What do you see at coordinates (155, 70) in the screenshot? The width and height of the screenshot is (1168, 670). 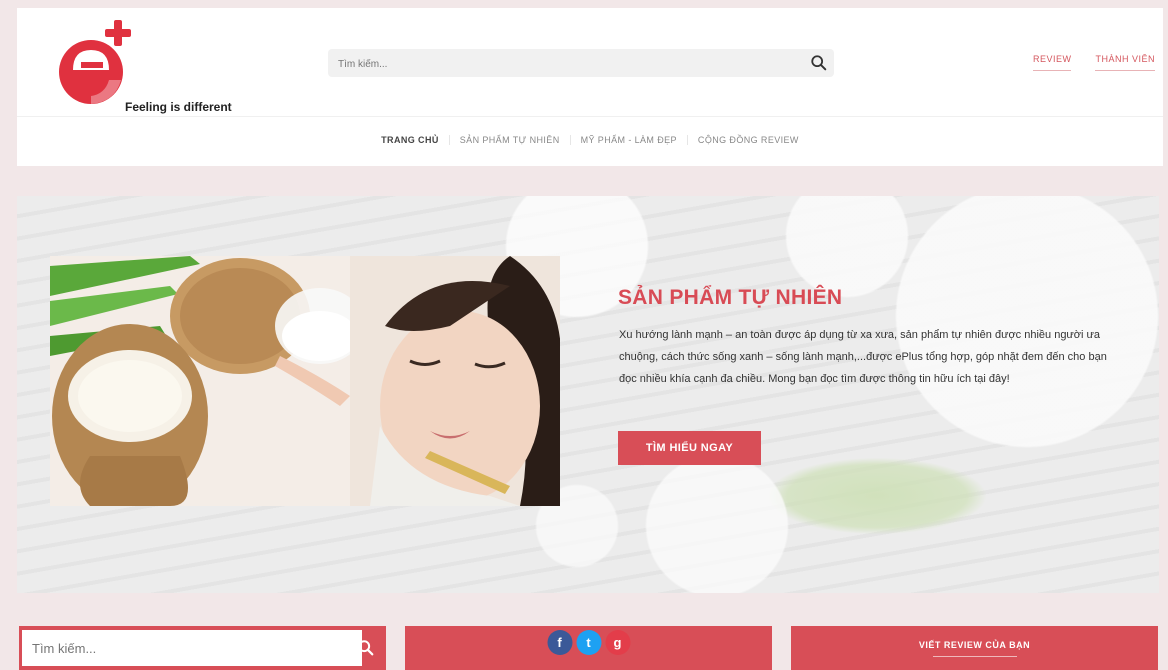 I see `site-logo: Feeling is different` at bounding box center [155, 70].